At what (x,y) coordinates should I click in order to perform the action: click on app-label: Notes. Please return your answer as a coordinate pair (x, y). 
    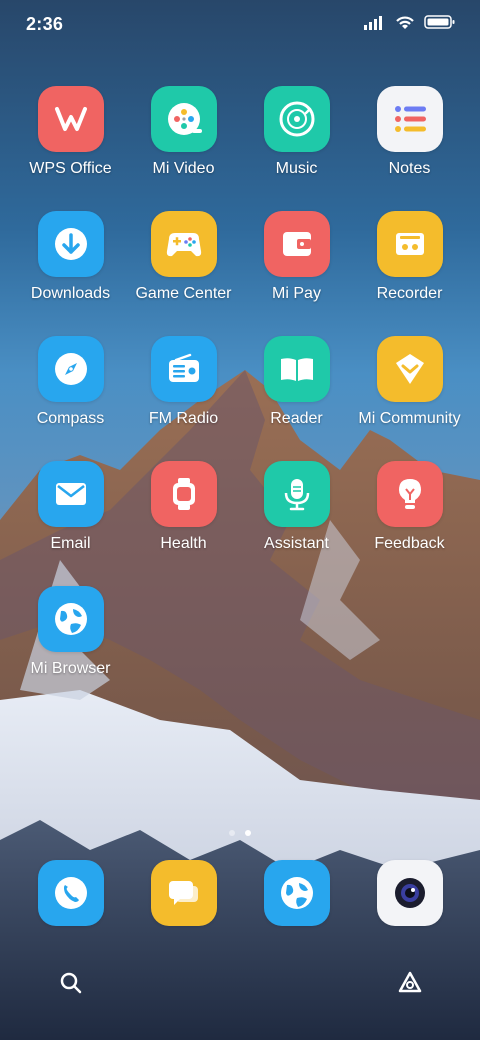
    Looking at the image, I should click on (409, 168).